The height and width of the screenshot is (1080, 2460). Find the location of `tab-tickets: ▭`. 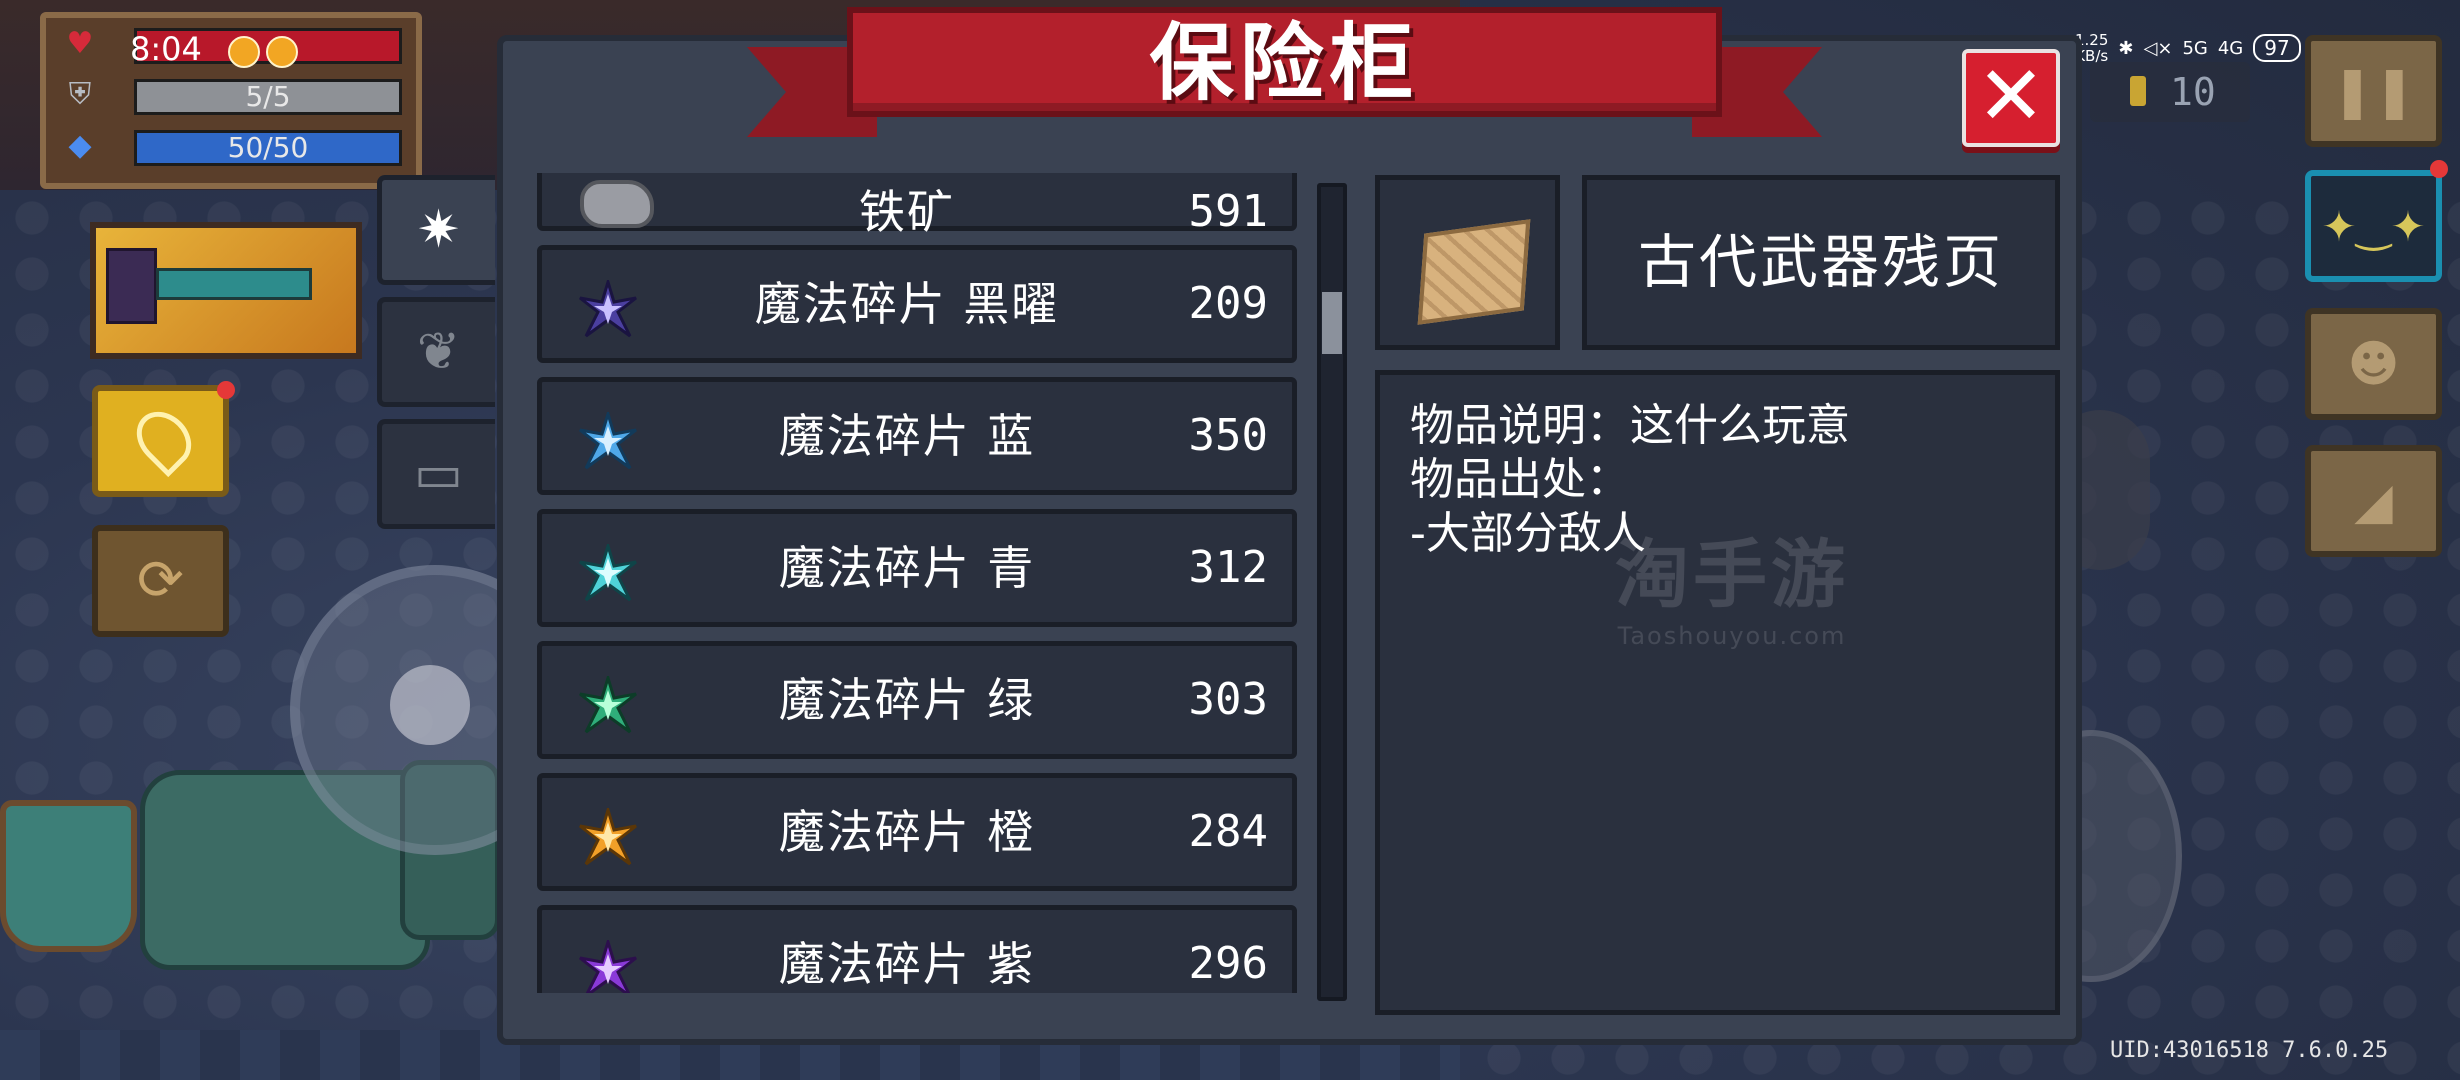

tab-tickets: ▭ is located at coordinates (436, 474).